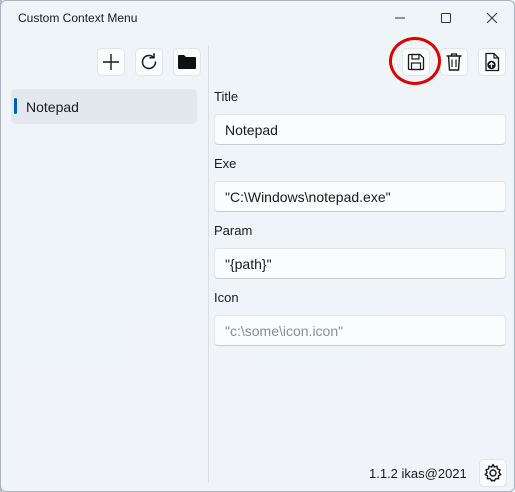 This screenshot has width=515, height=492. I want to click on save-icon, so click(416, 62).